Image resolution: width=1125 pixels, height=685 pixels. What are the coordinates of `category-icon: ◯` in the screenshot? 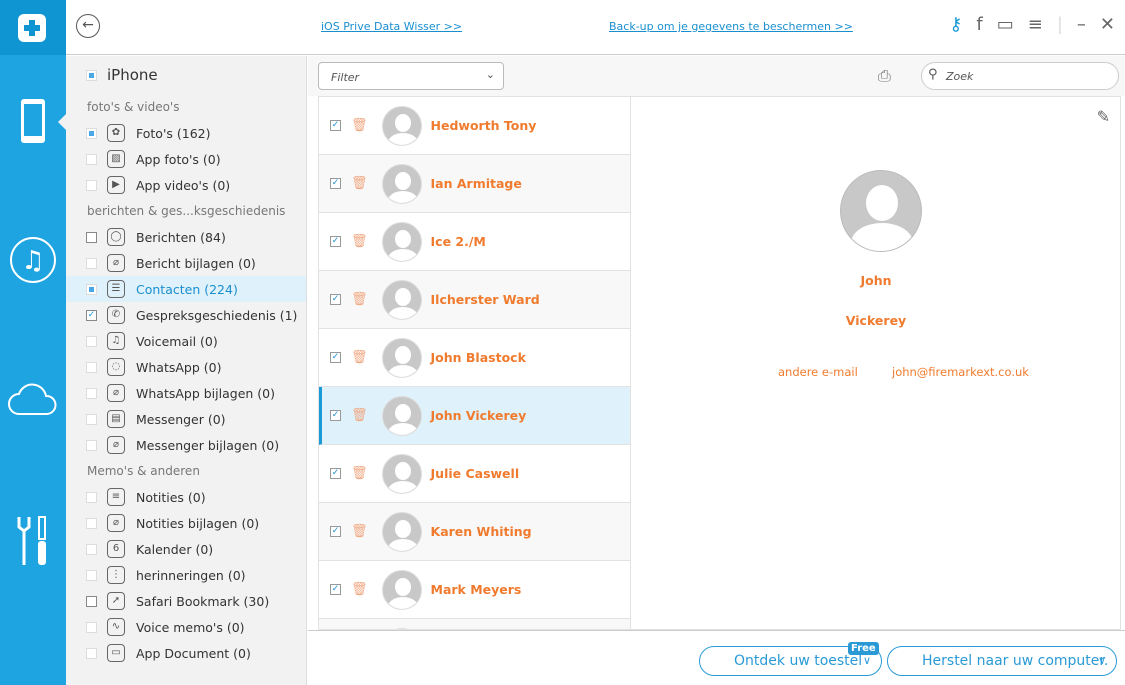 It's located at (116, 237).